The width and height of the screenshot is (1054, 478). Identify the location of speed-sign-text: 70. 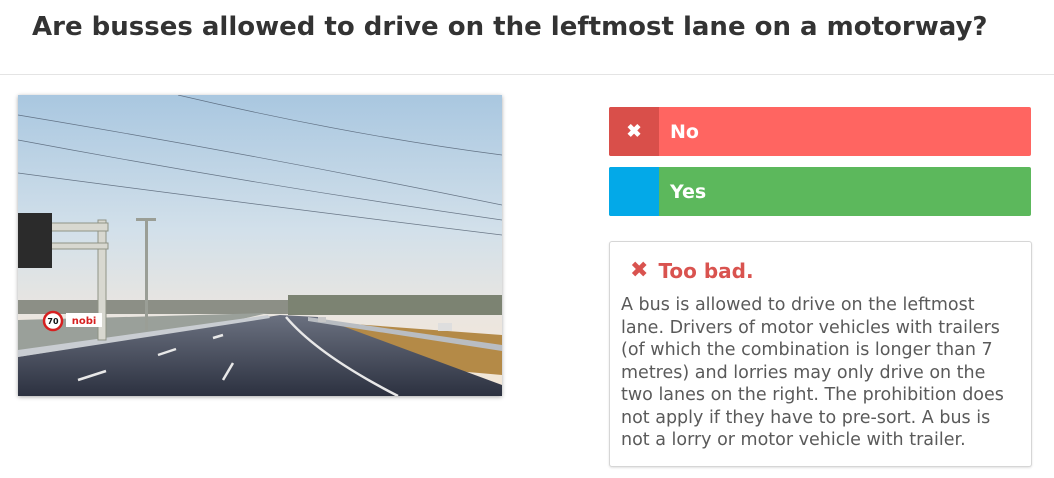
(53, 321).